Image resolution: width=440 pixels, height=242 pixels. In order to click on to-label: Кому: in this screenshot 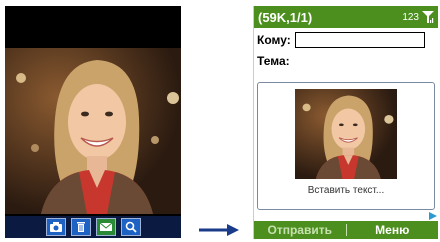, I will do `click(274, 40)`.